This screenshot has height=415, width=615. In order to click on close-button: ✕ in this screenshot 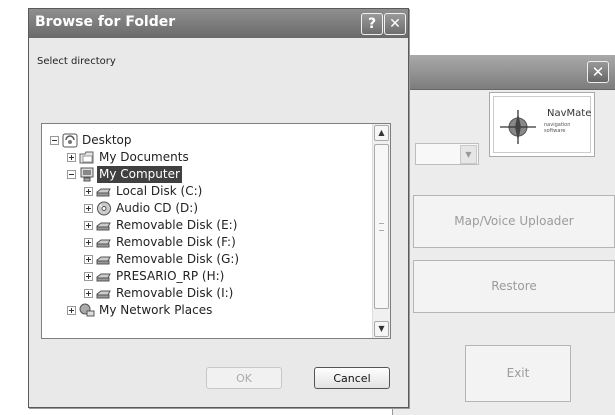, I will do `click(395, 24)`.